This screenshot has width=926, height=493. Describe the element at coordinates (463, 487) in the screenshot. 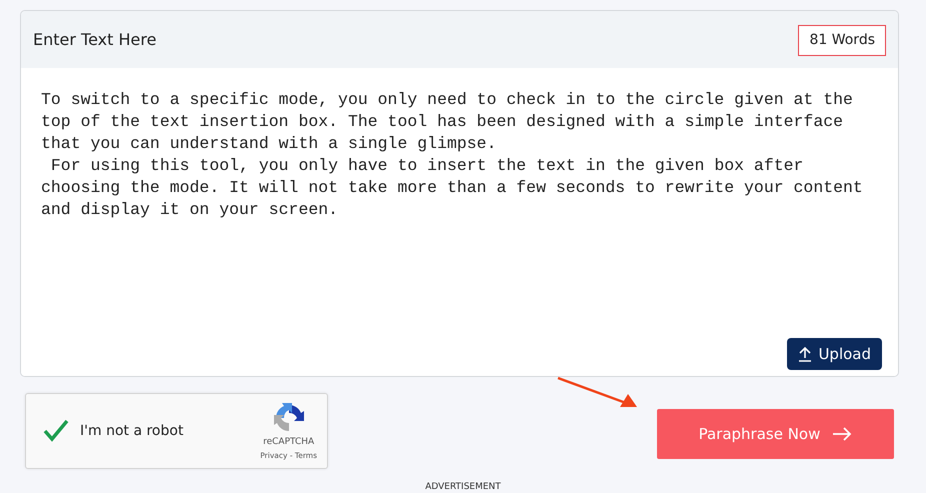

I see `advertisement-label: ADVERTISEMENT` at that location.